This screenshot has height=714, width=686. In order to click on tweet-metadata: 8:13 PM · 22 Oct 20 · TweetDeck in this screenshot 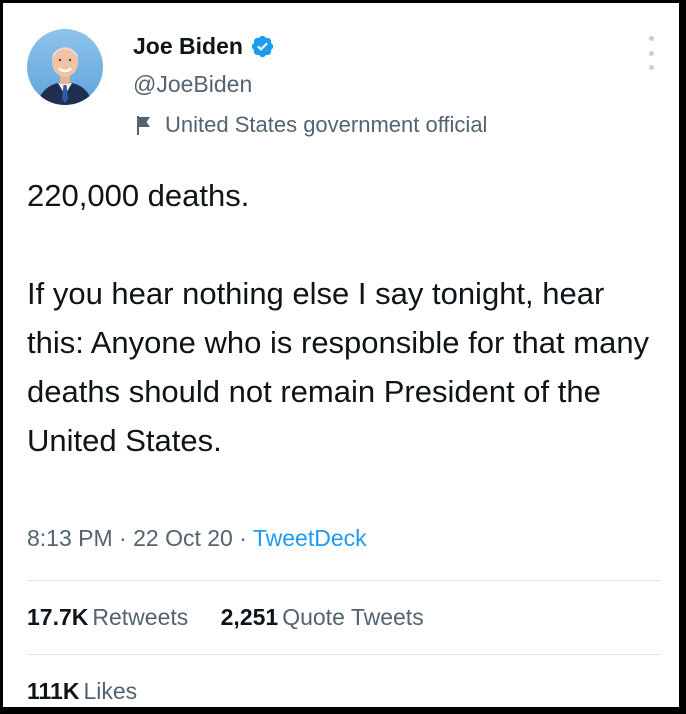, I will do `click(197, 538)`.